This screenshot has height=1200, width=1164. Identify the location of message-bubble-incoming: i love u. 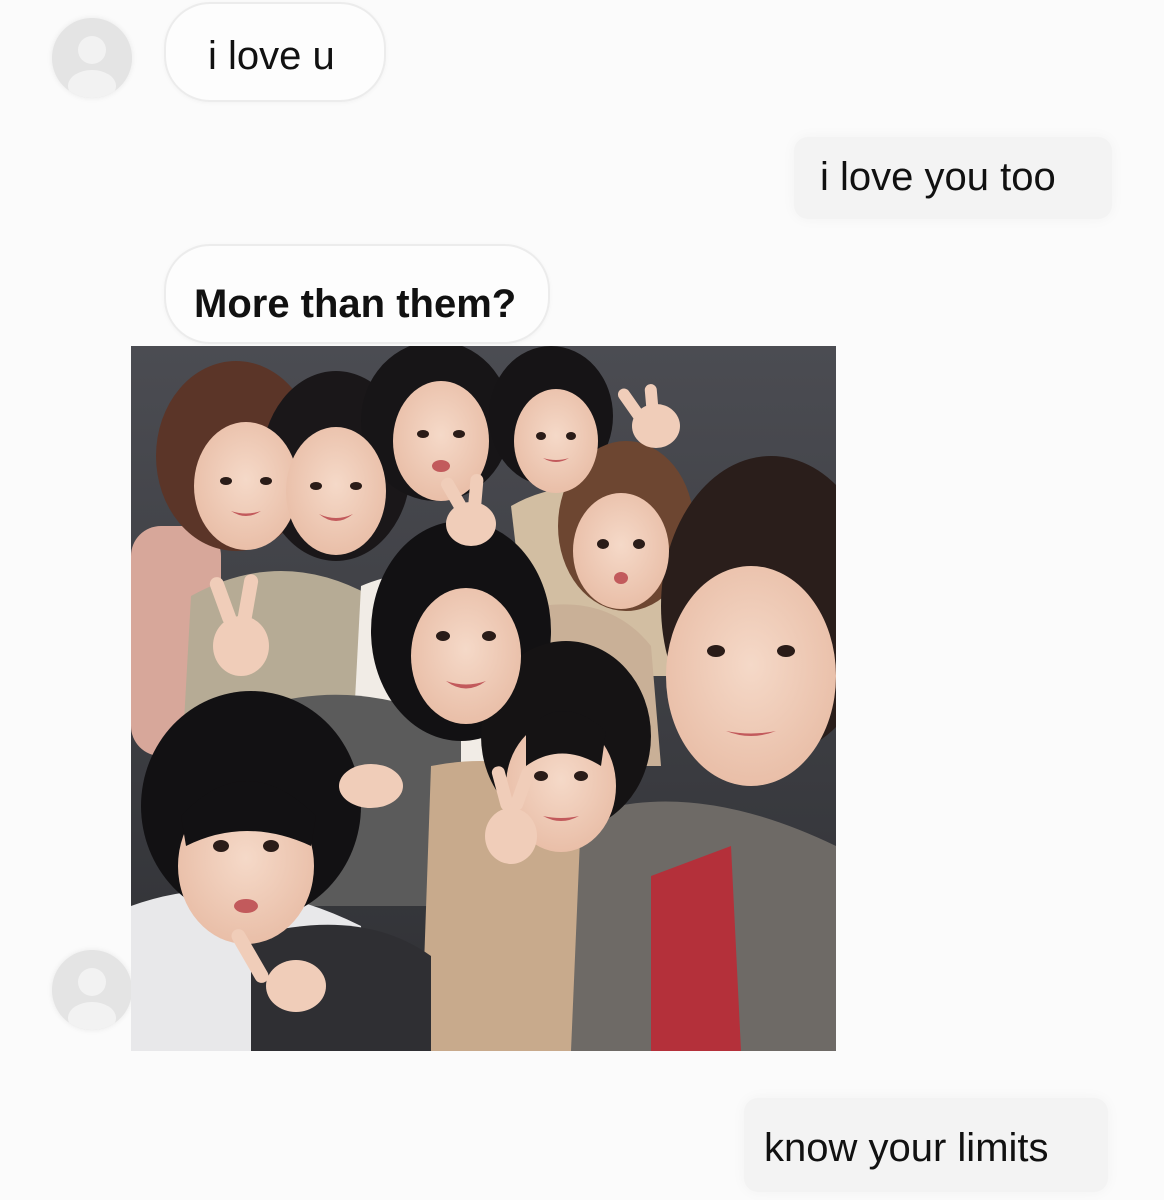
(275, 52).